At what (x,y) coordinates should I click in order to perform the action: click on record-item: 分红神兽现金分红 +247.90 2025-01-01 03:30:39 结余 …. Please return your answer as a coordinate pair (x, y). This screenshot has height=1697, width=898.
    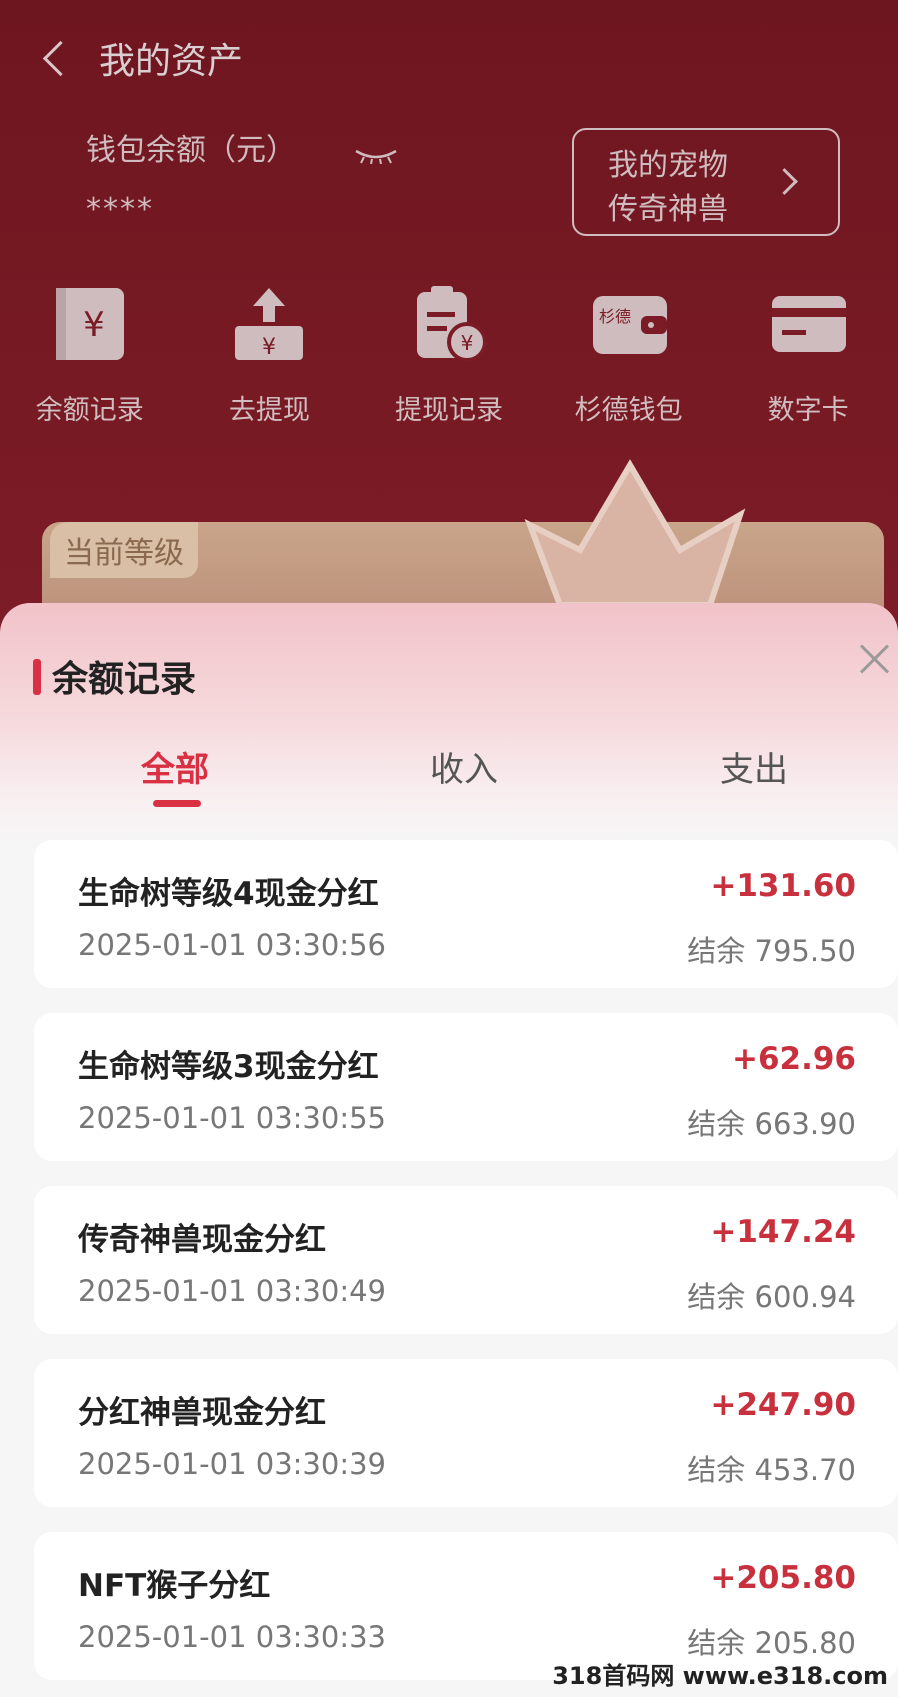
    Looking at the image, I should click on (466, 1433).